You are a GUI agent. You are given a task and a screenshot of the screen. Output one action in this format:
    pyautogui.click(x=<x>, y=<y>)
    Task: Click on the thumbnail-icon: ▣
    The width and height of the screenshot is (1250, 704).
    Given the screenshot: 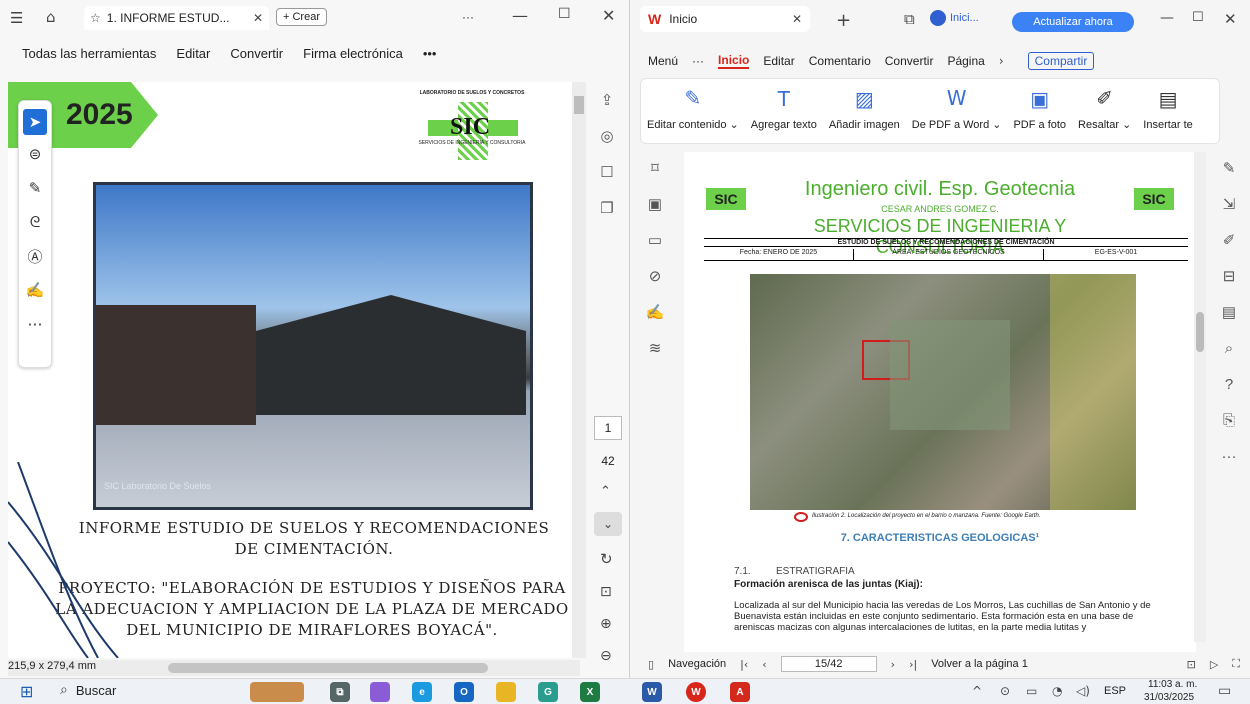 What is the action you would take?
    pyautogui.click(x=655, y=204)
    